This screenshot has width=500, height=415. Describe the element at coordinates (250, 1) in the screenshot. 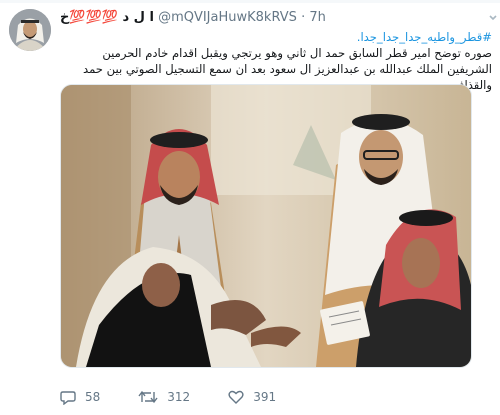

I see `top-divider` at that location.